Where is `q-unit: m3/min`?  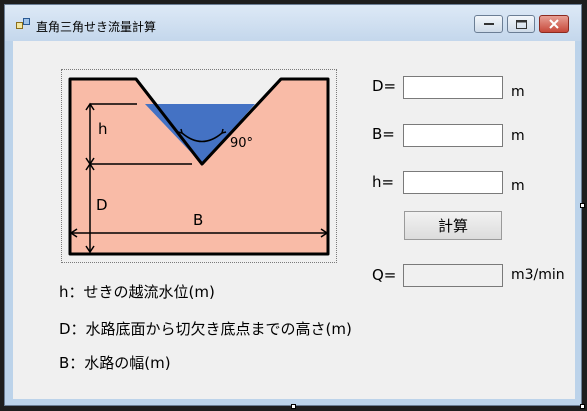 q-unit: m3/min is located at coordinates (538, 275).